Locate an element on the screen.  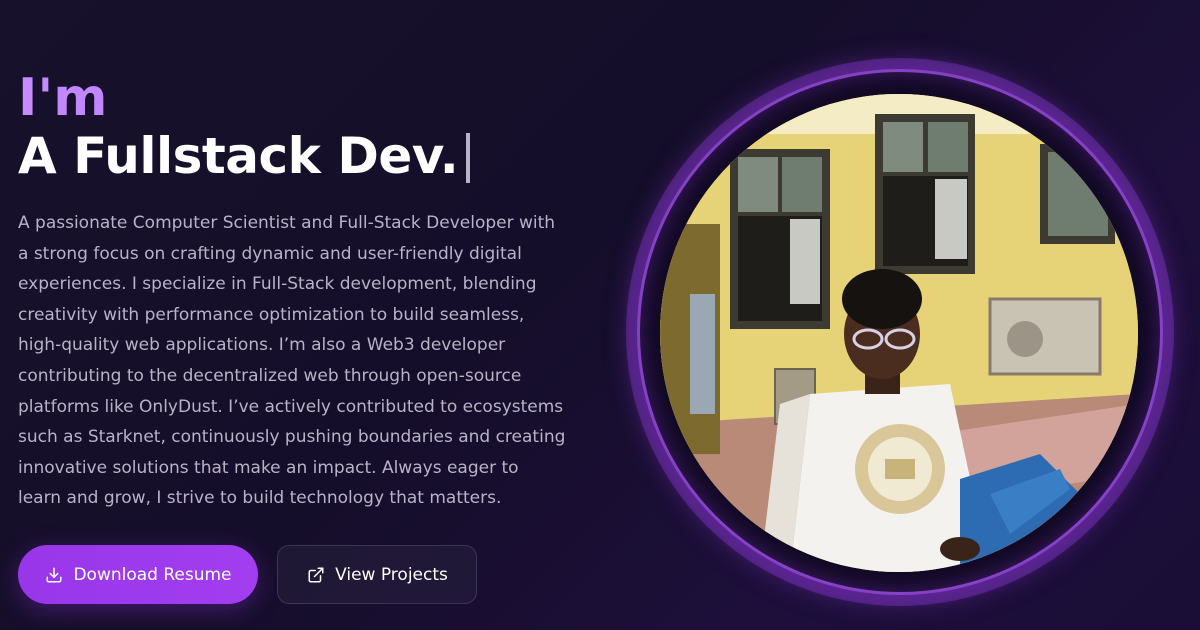
role-line: A Fullstack Dev. is located at coordinates (298, 156).